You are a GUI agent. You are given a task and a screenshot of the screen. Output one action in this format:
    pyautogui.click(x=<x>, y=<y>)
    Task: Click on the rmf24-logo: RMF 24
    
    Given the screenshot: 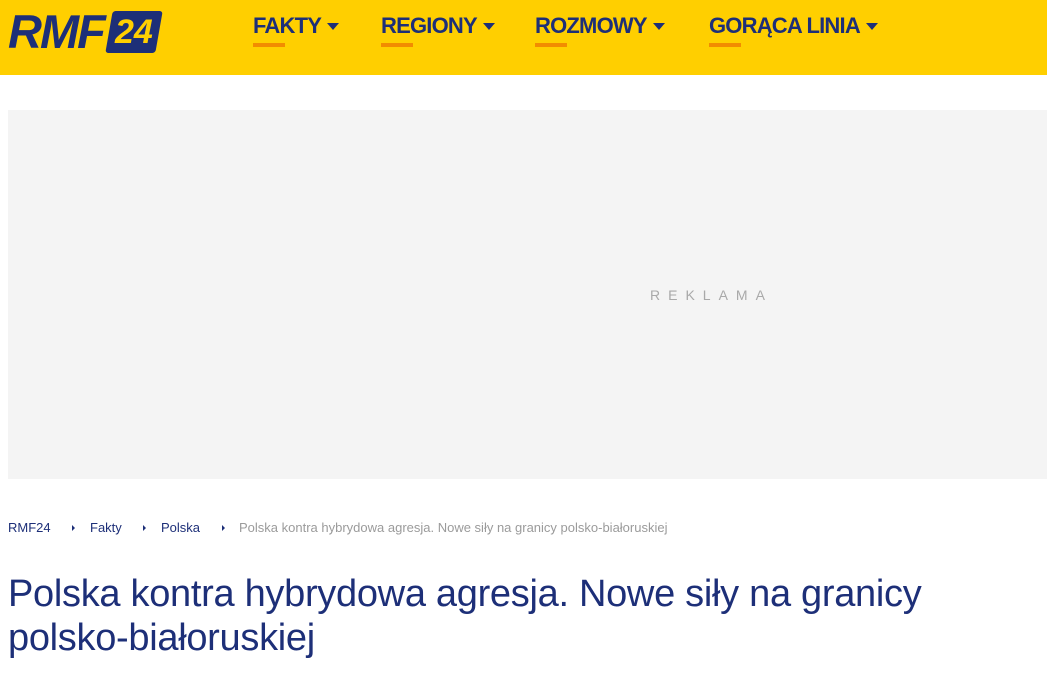 What is the action you would take?
    pyautogui.click(x=85, y=31)
    